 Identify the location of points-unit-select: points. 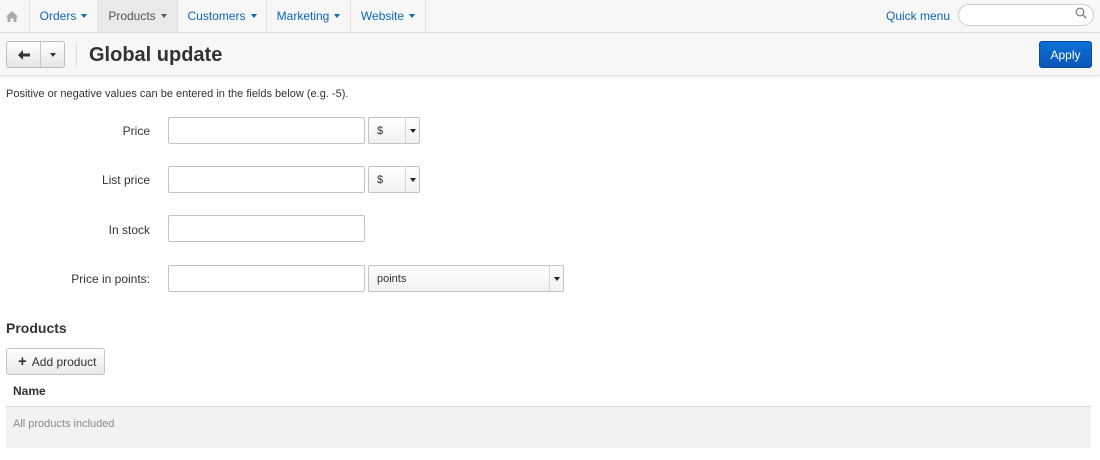
(466, 278).